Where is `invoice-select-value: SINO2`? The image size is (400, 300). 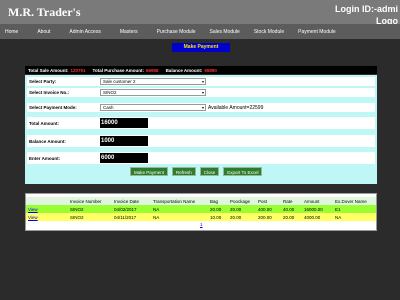
invoice-select-value: SINO2 is located at coordinates (110, 92).